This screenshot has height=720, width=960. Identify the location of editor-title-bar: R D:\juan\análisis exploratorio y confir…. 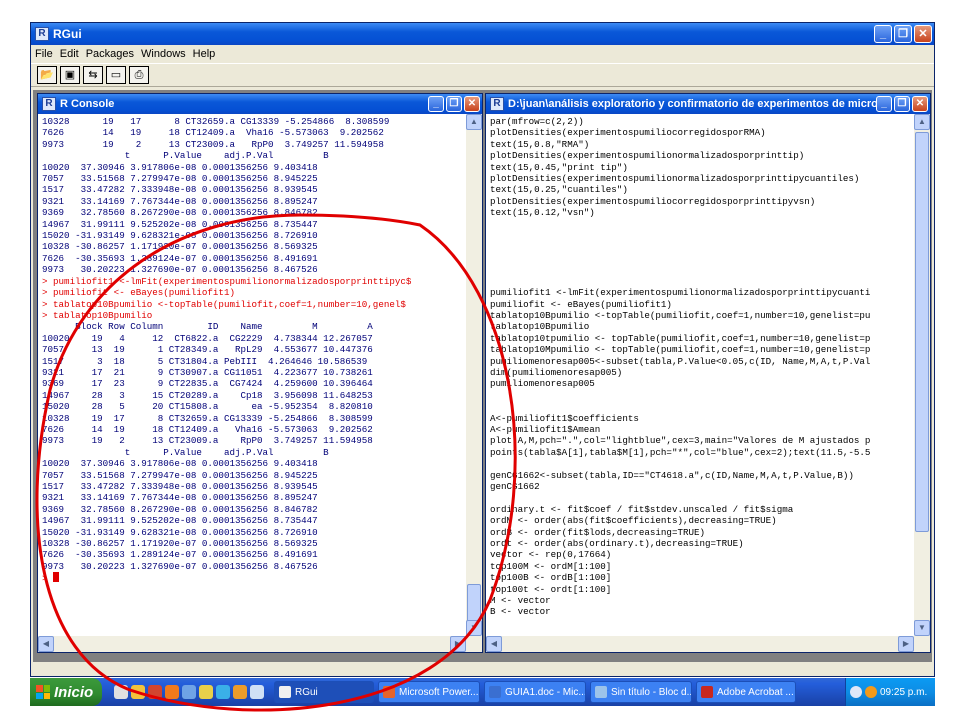
(708, 104).